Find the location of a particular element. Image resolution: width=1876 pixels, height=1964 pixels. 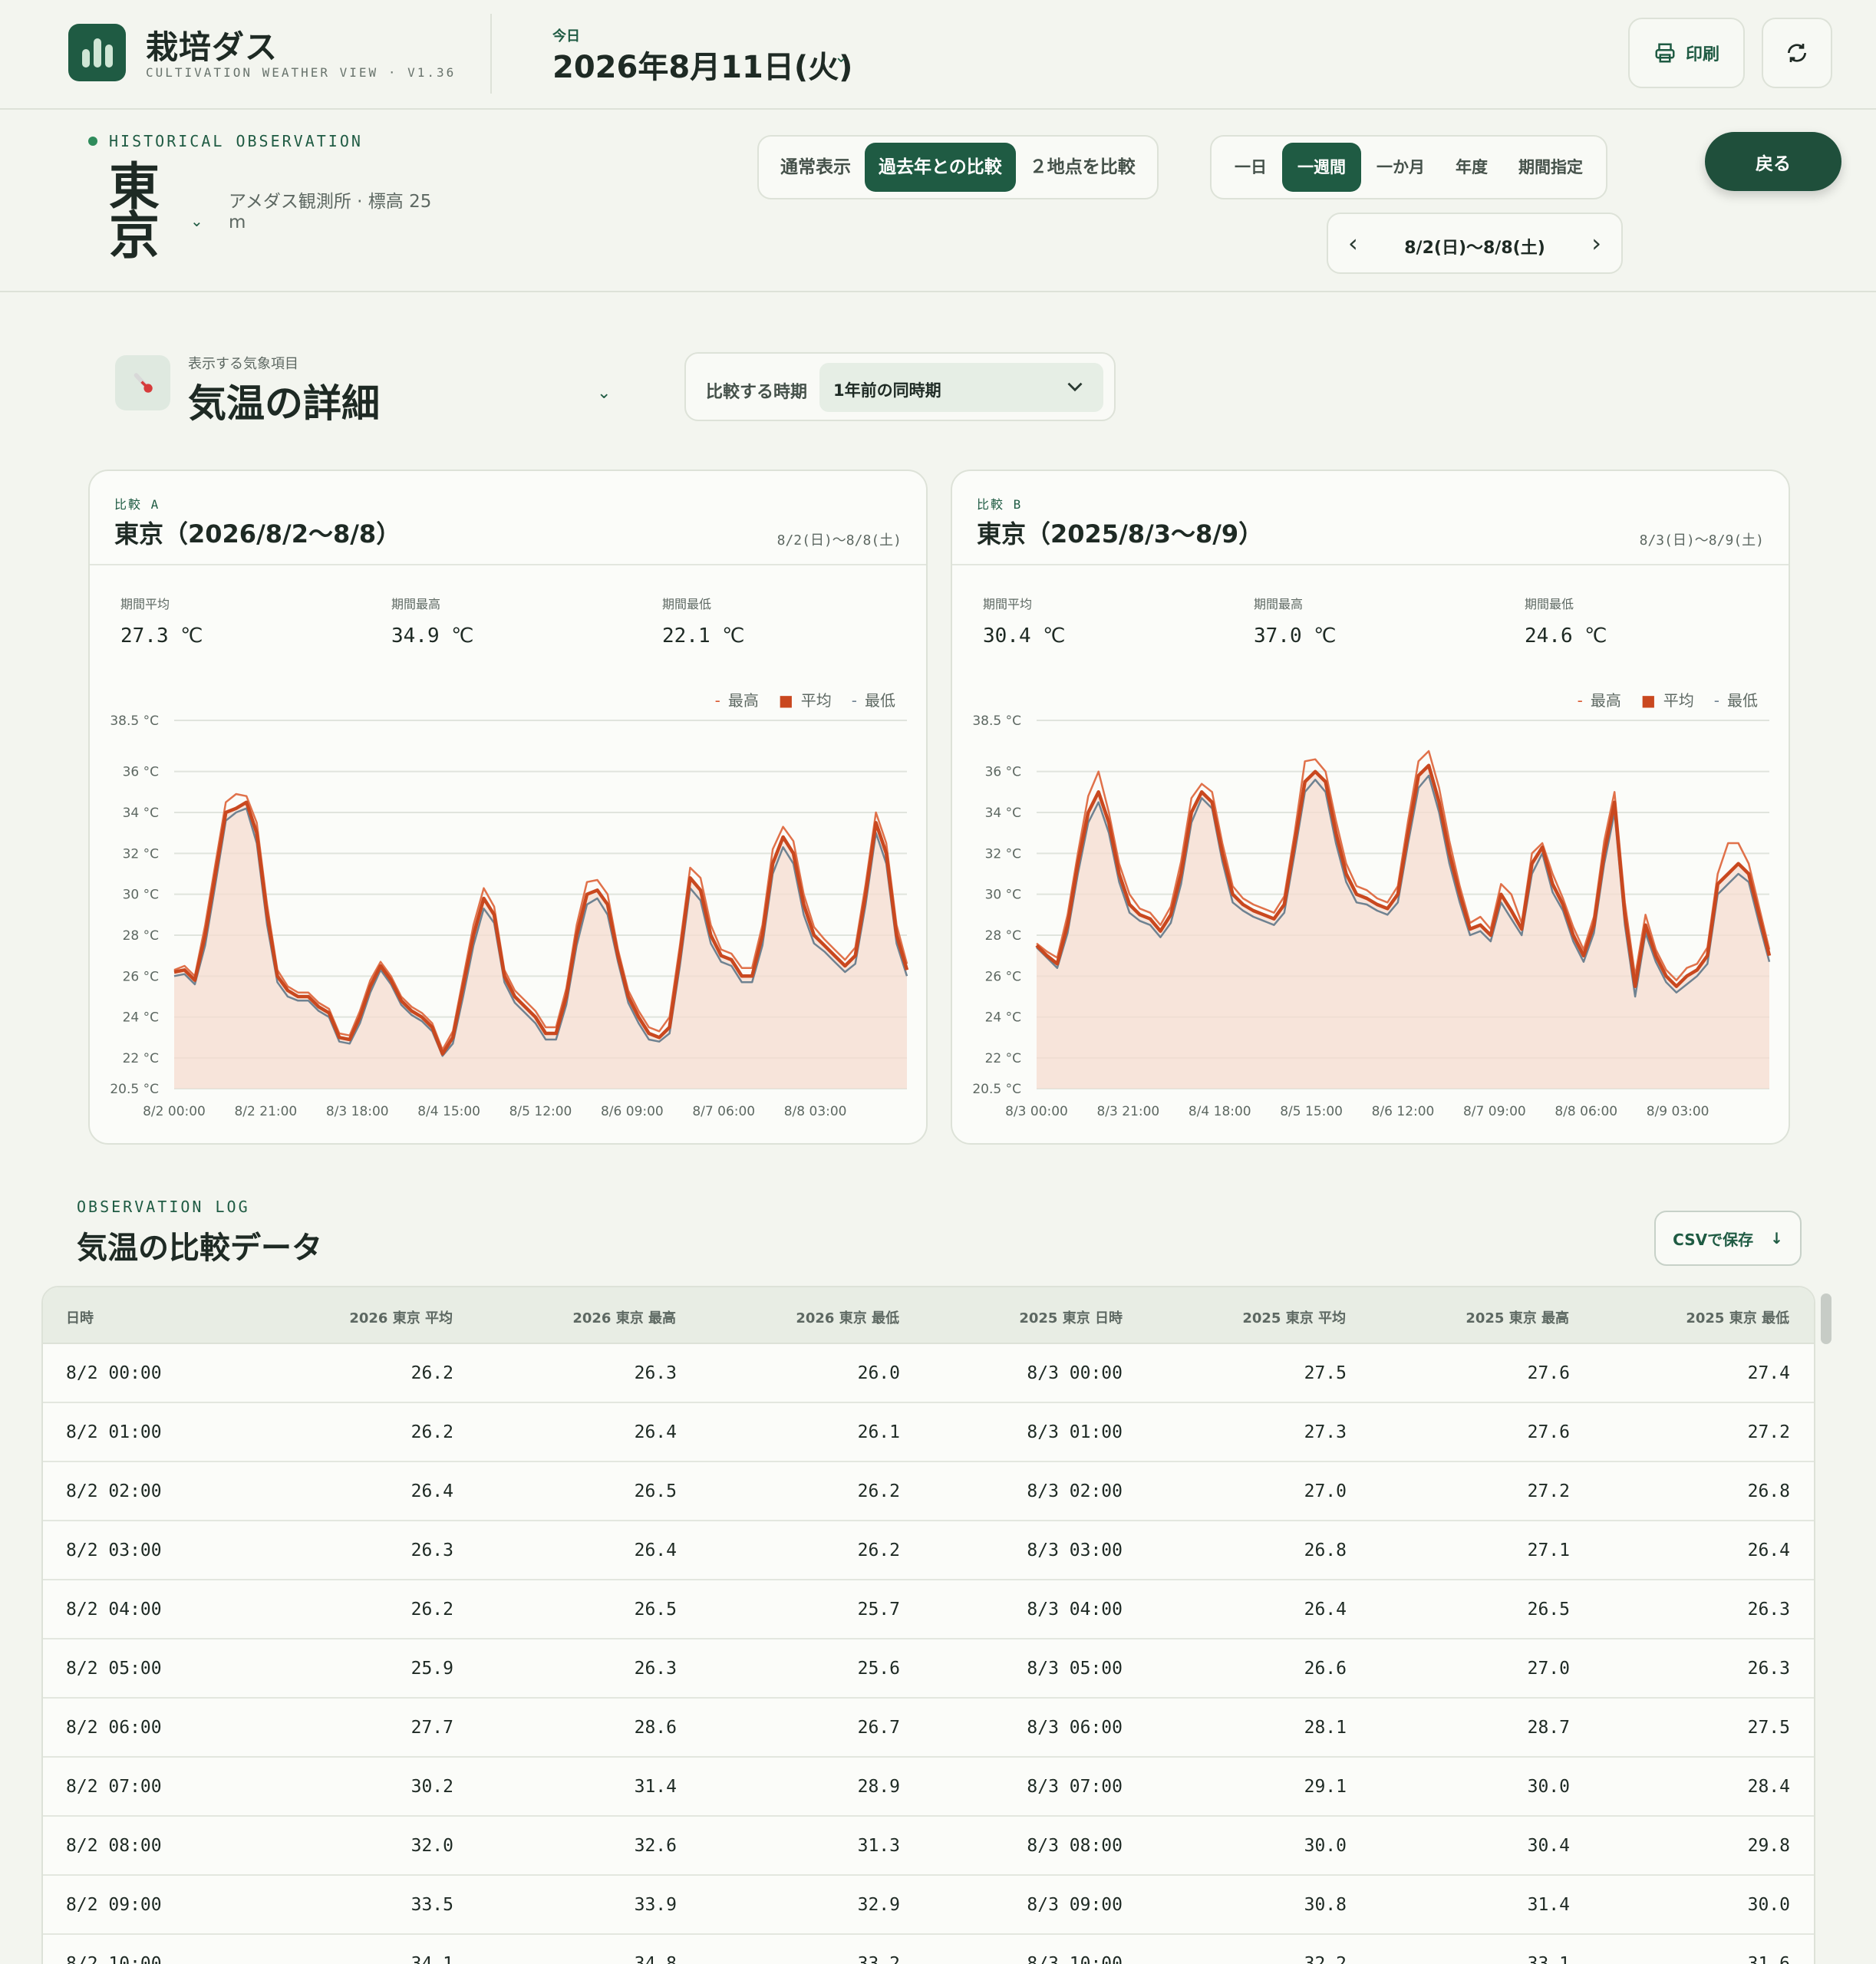

table-cell: 8/2 05:00 is located at coordinates (114, 1669).